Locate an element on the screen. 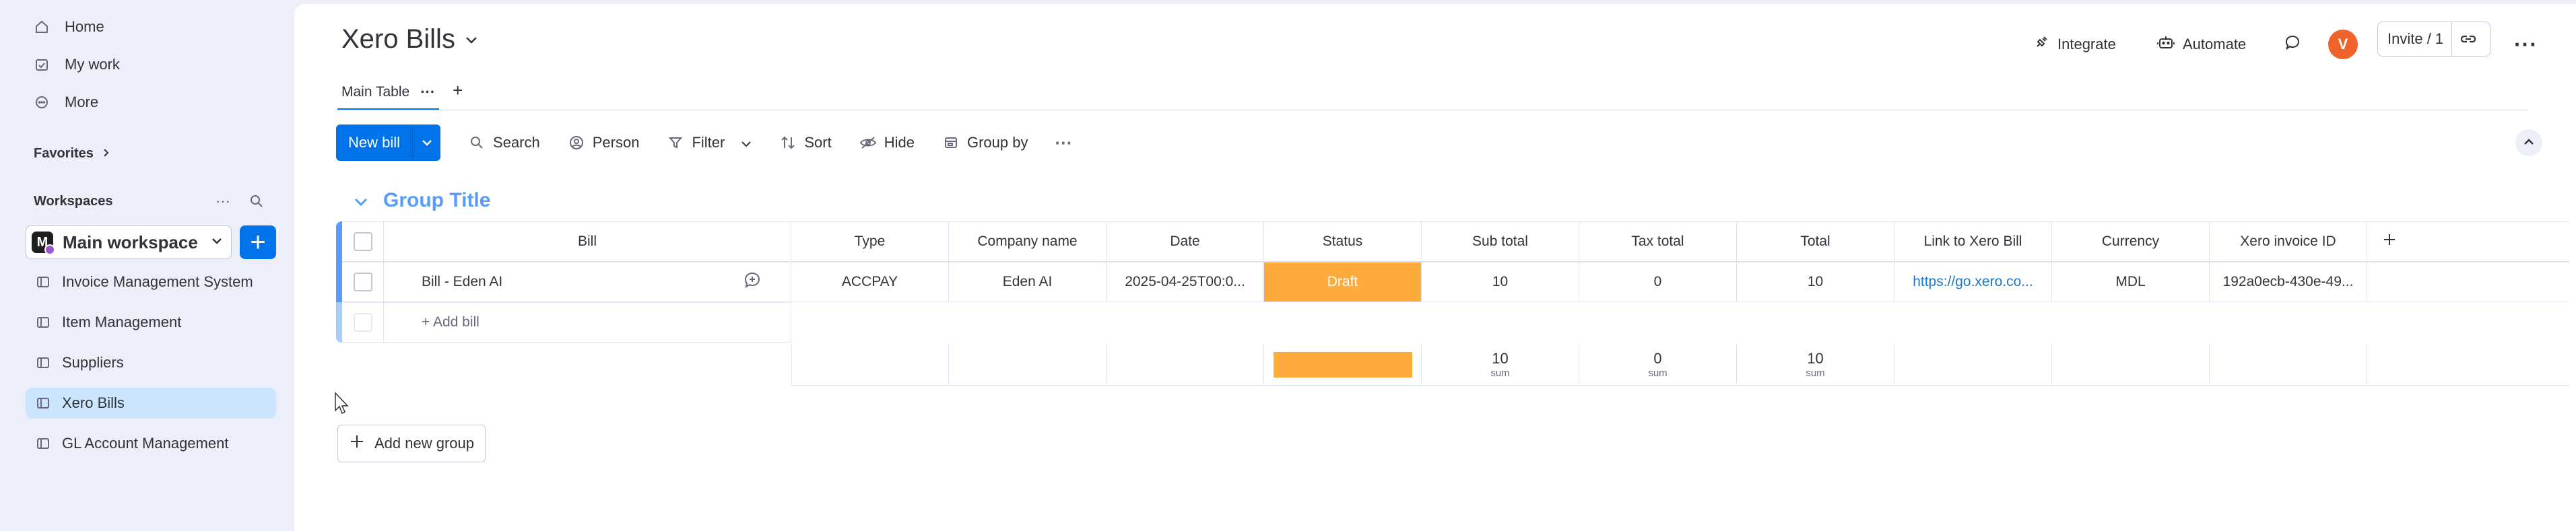 The height and width of the screenshot is (531, 2576). column-header-date: Date is located at coordinates (1185, 241).